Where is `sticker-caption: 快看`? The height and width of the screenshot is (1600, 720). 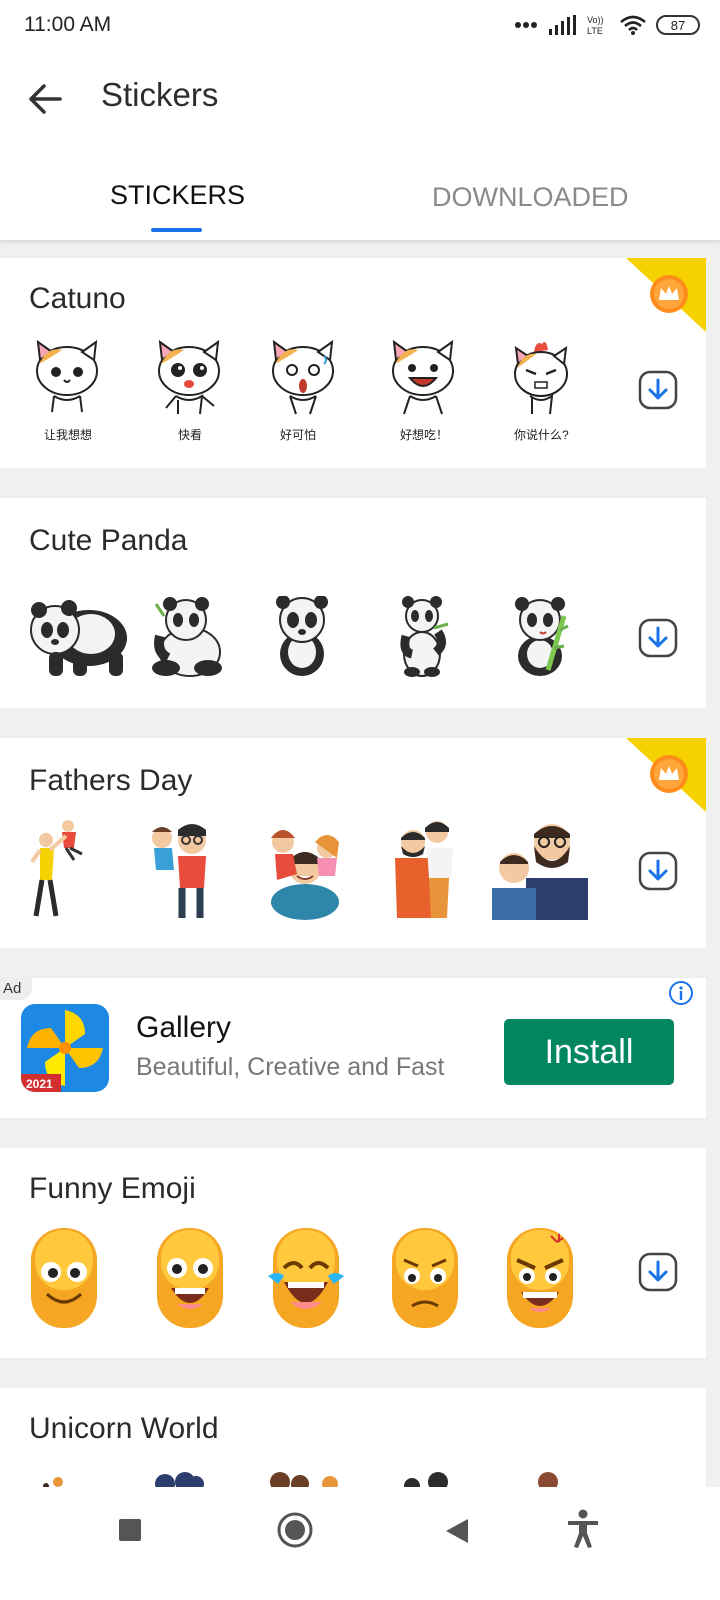
sticker-caption: 快看 is located at coordinates (190, 435).